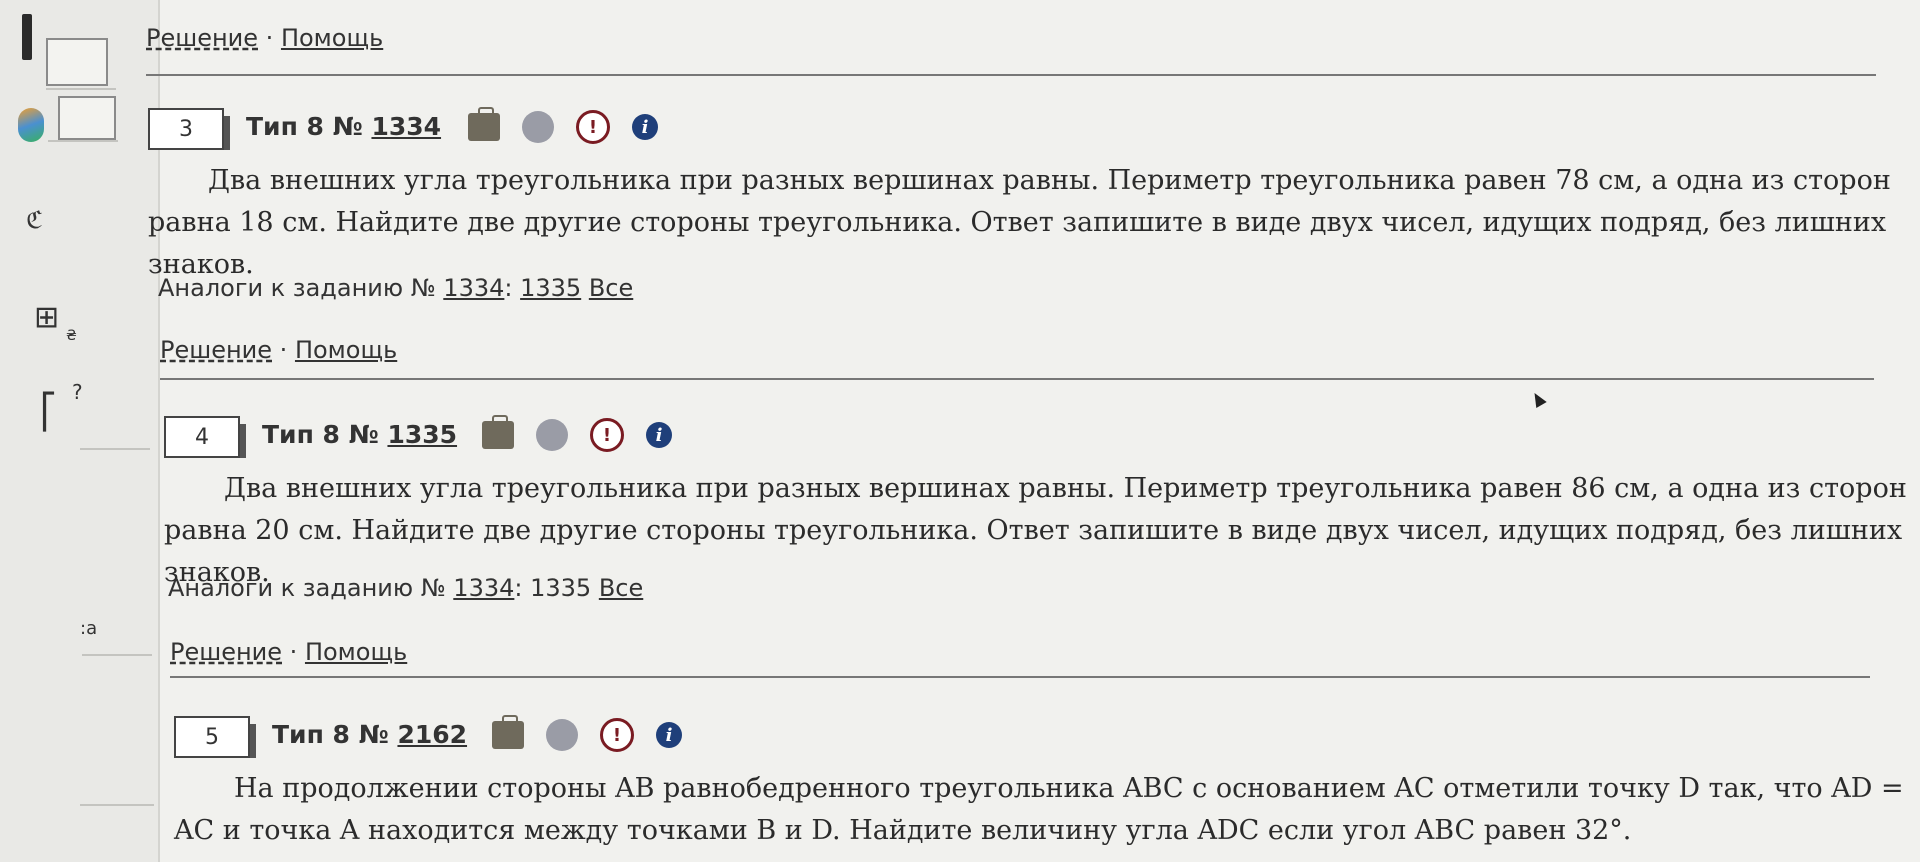 The width and height of the screenshot is (1920, 862). I want to click on sidebar-label: :a, so click(89, 628).